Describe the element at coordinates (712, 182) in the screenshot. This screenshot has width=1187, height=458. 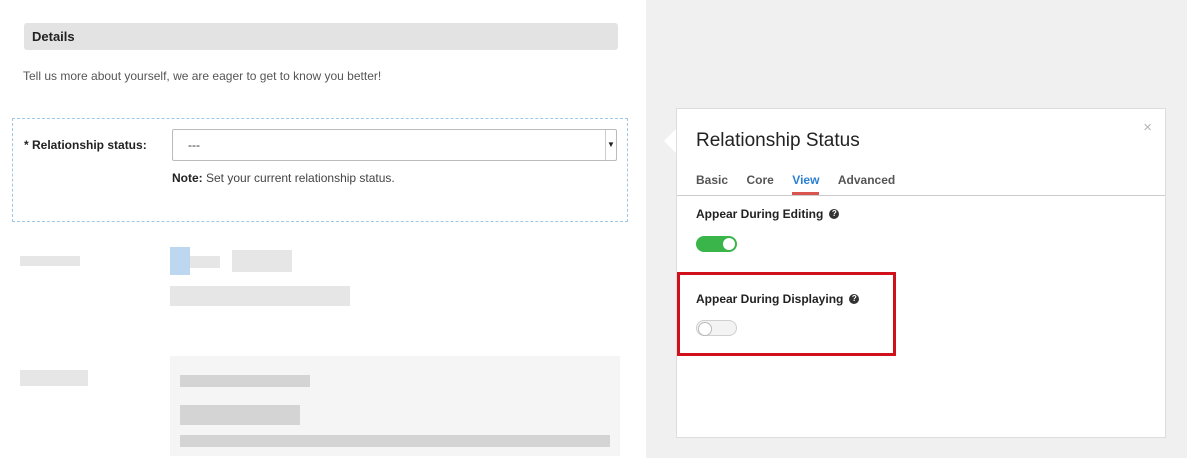
I see `tab-basic: Basic` at that location.